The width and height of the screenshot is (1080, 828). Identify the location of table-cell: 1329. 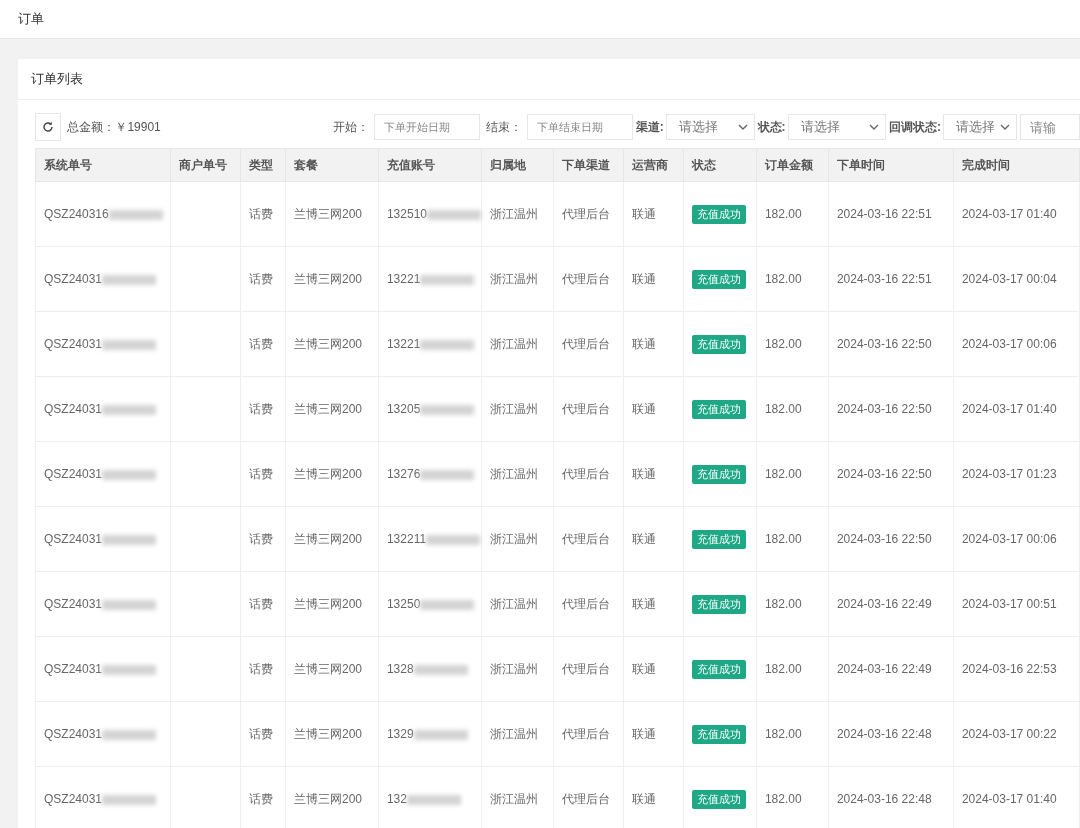
(400, 734).